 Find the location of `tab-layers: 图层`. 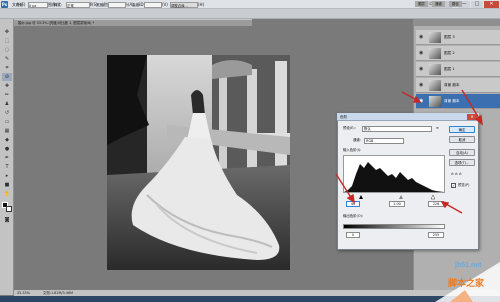

tab-layers: 图层 is located at coordinates (421, 4).